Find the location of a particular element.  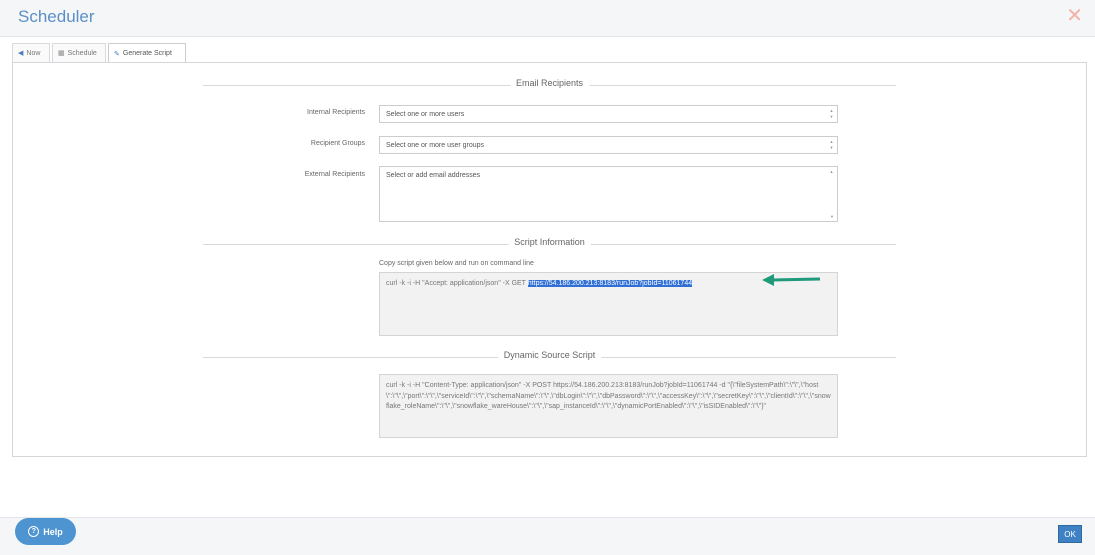

internal-recipients-label: Internal Recipients is located at coordinates (336, 112).